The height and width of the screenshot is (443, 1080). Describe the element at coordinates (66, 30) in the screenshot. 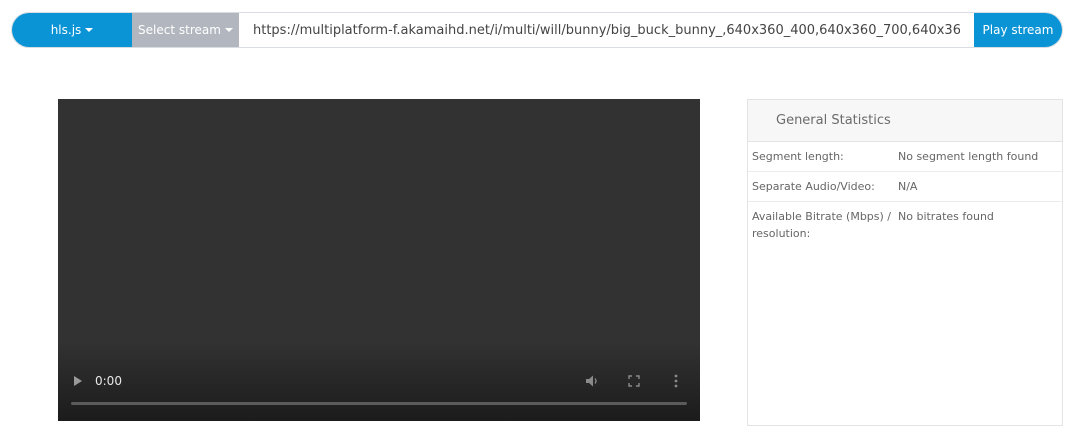

I see `player-select-label: hls.js` at that location.